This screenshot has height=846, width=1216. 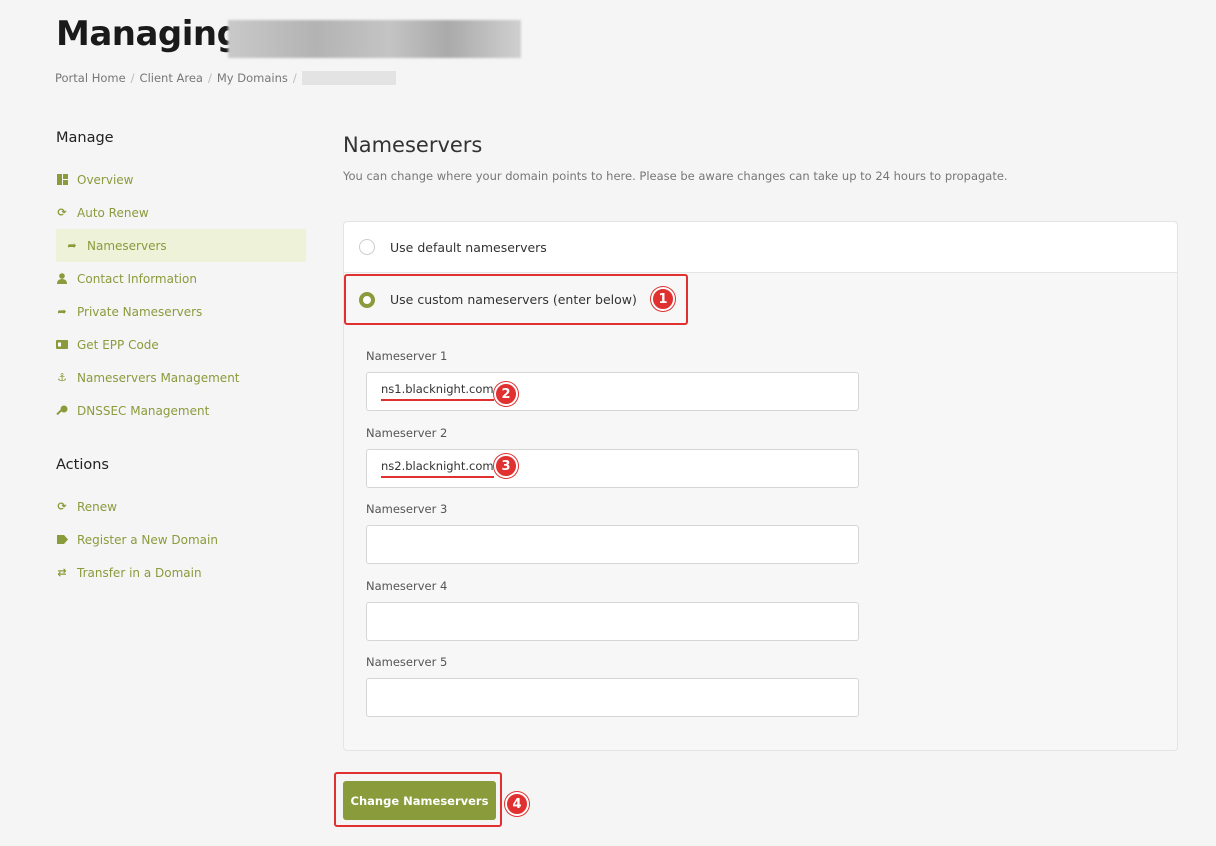 What do you see at coordinates (82, 465) in the screenshot?
I see `sidebar-actions-heading: Actions` at bounding box center [82, 465].